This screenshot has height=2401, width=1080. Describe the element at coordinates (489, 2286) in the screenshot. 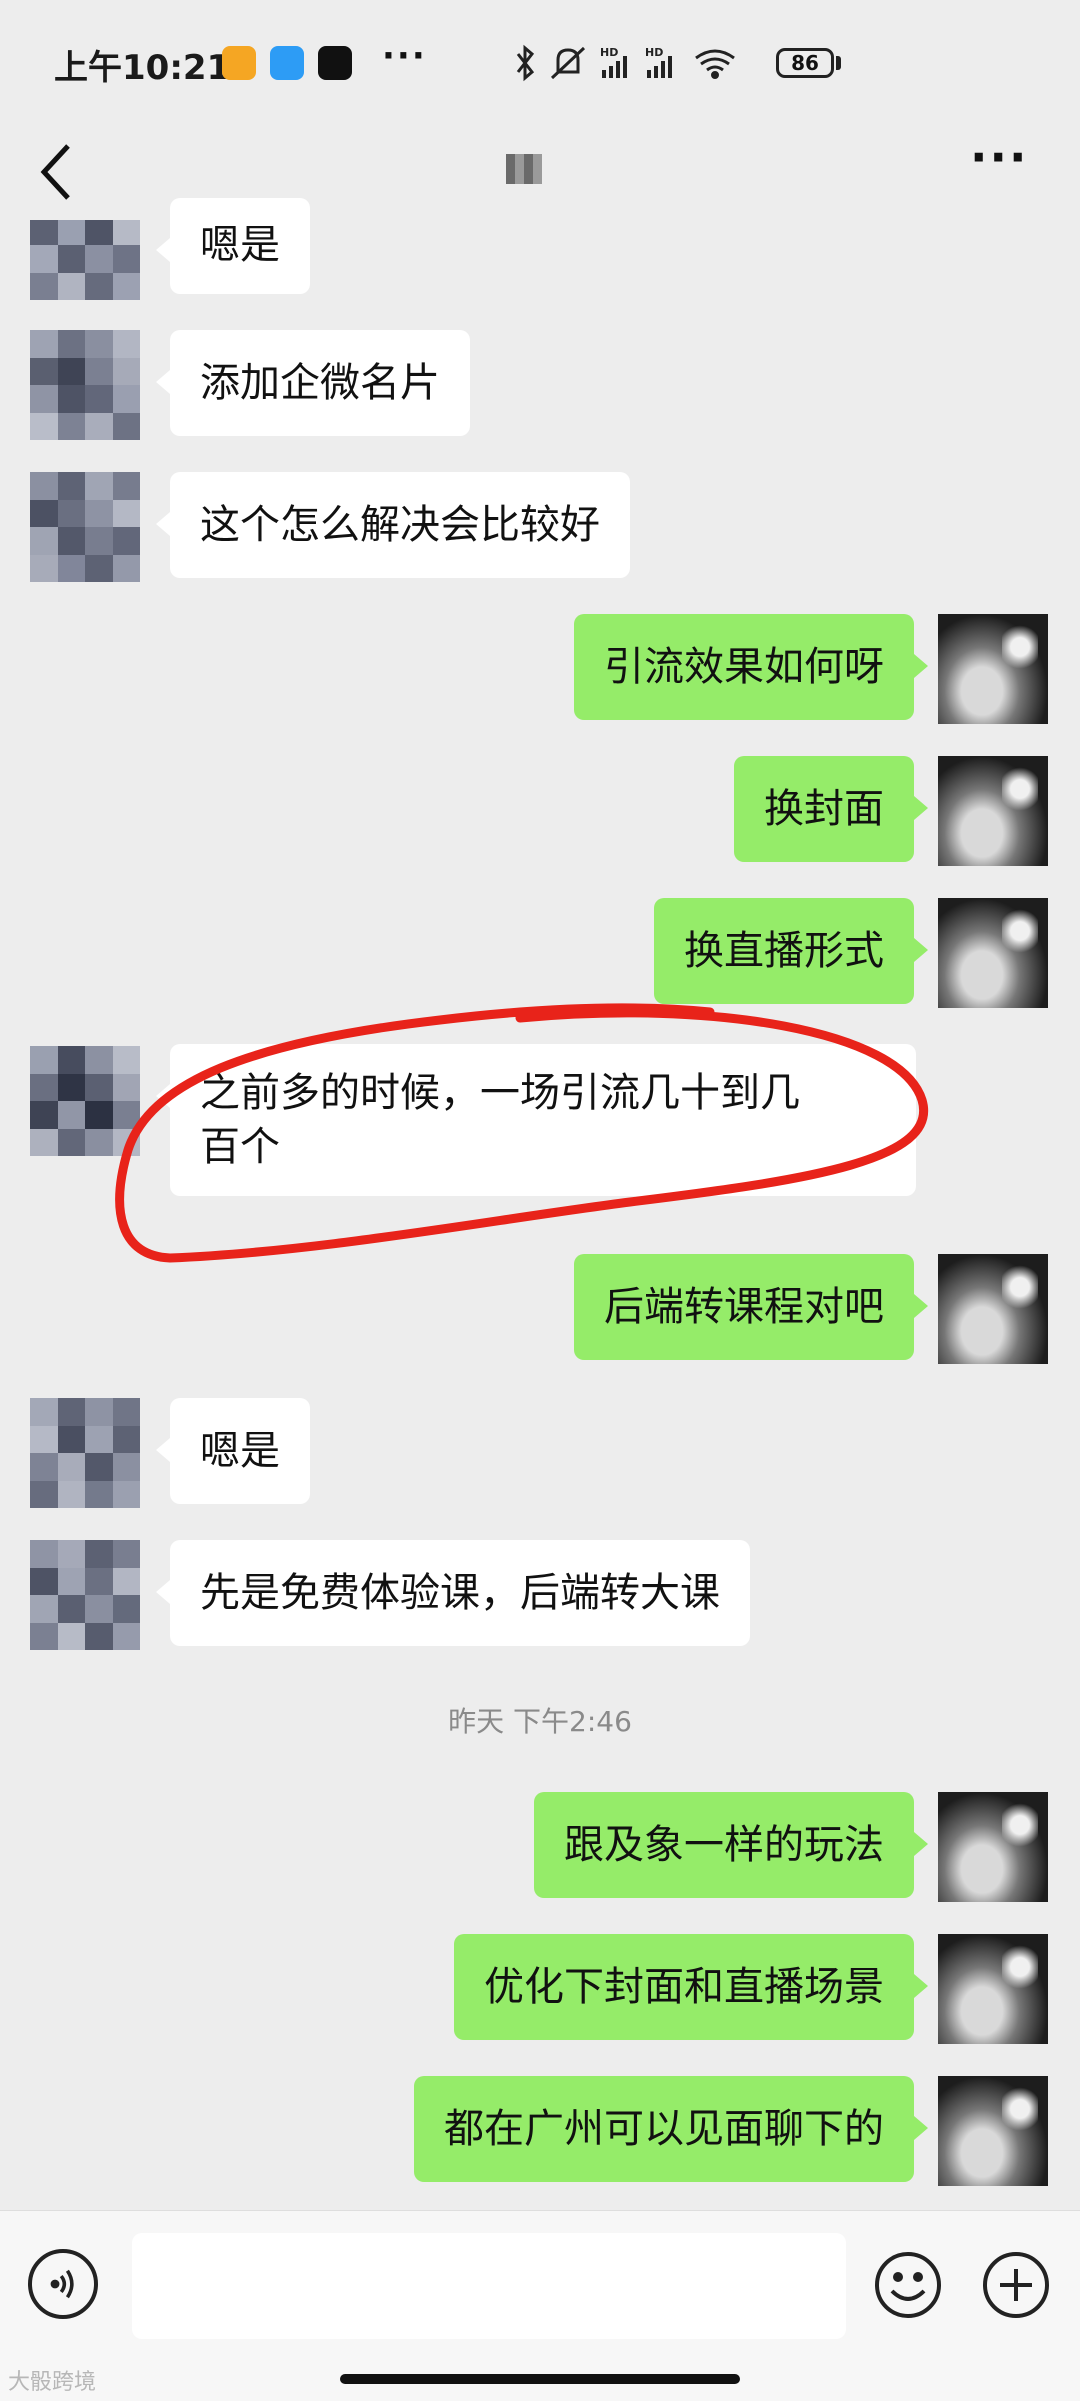

I see `message-text-input` at that location.